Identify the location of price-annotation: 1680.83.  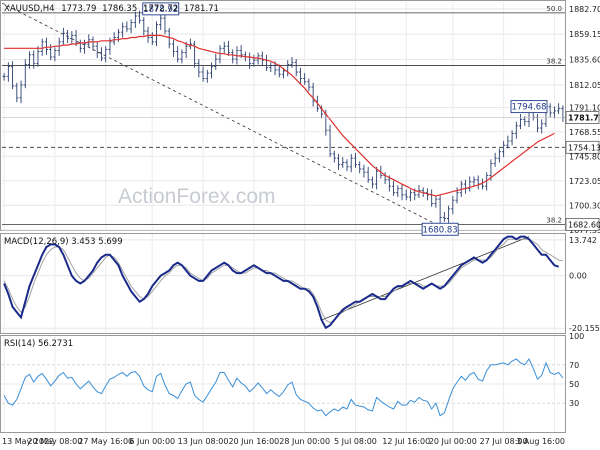
(440, 229).